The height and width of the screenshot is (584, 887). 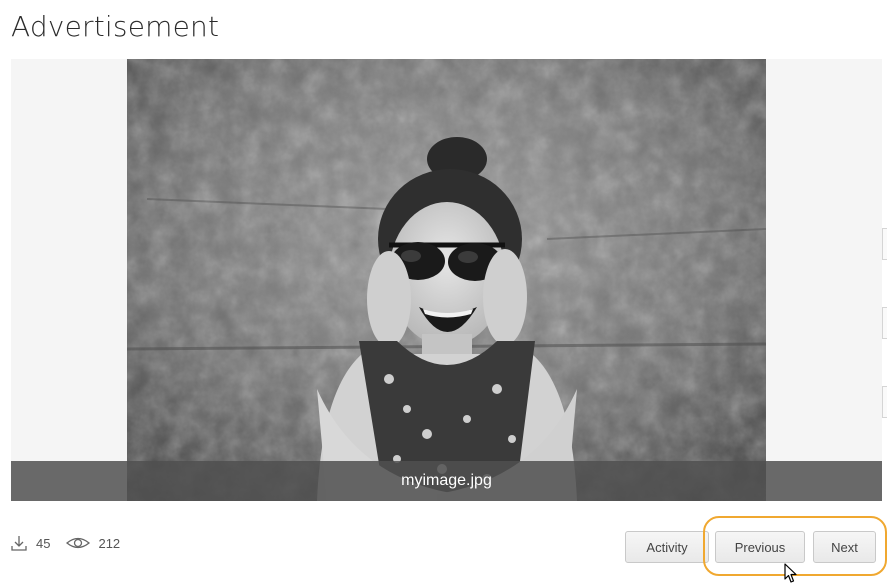 What do you see at coordinates (844, 547) in the screenshot?
I see `next-button: Next` at bounding box center [844, 547].